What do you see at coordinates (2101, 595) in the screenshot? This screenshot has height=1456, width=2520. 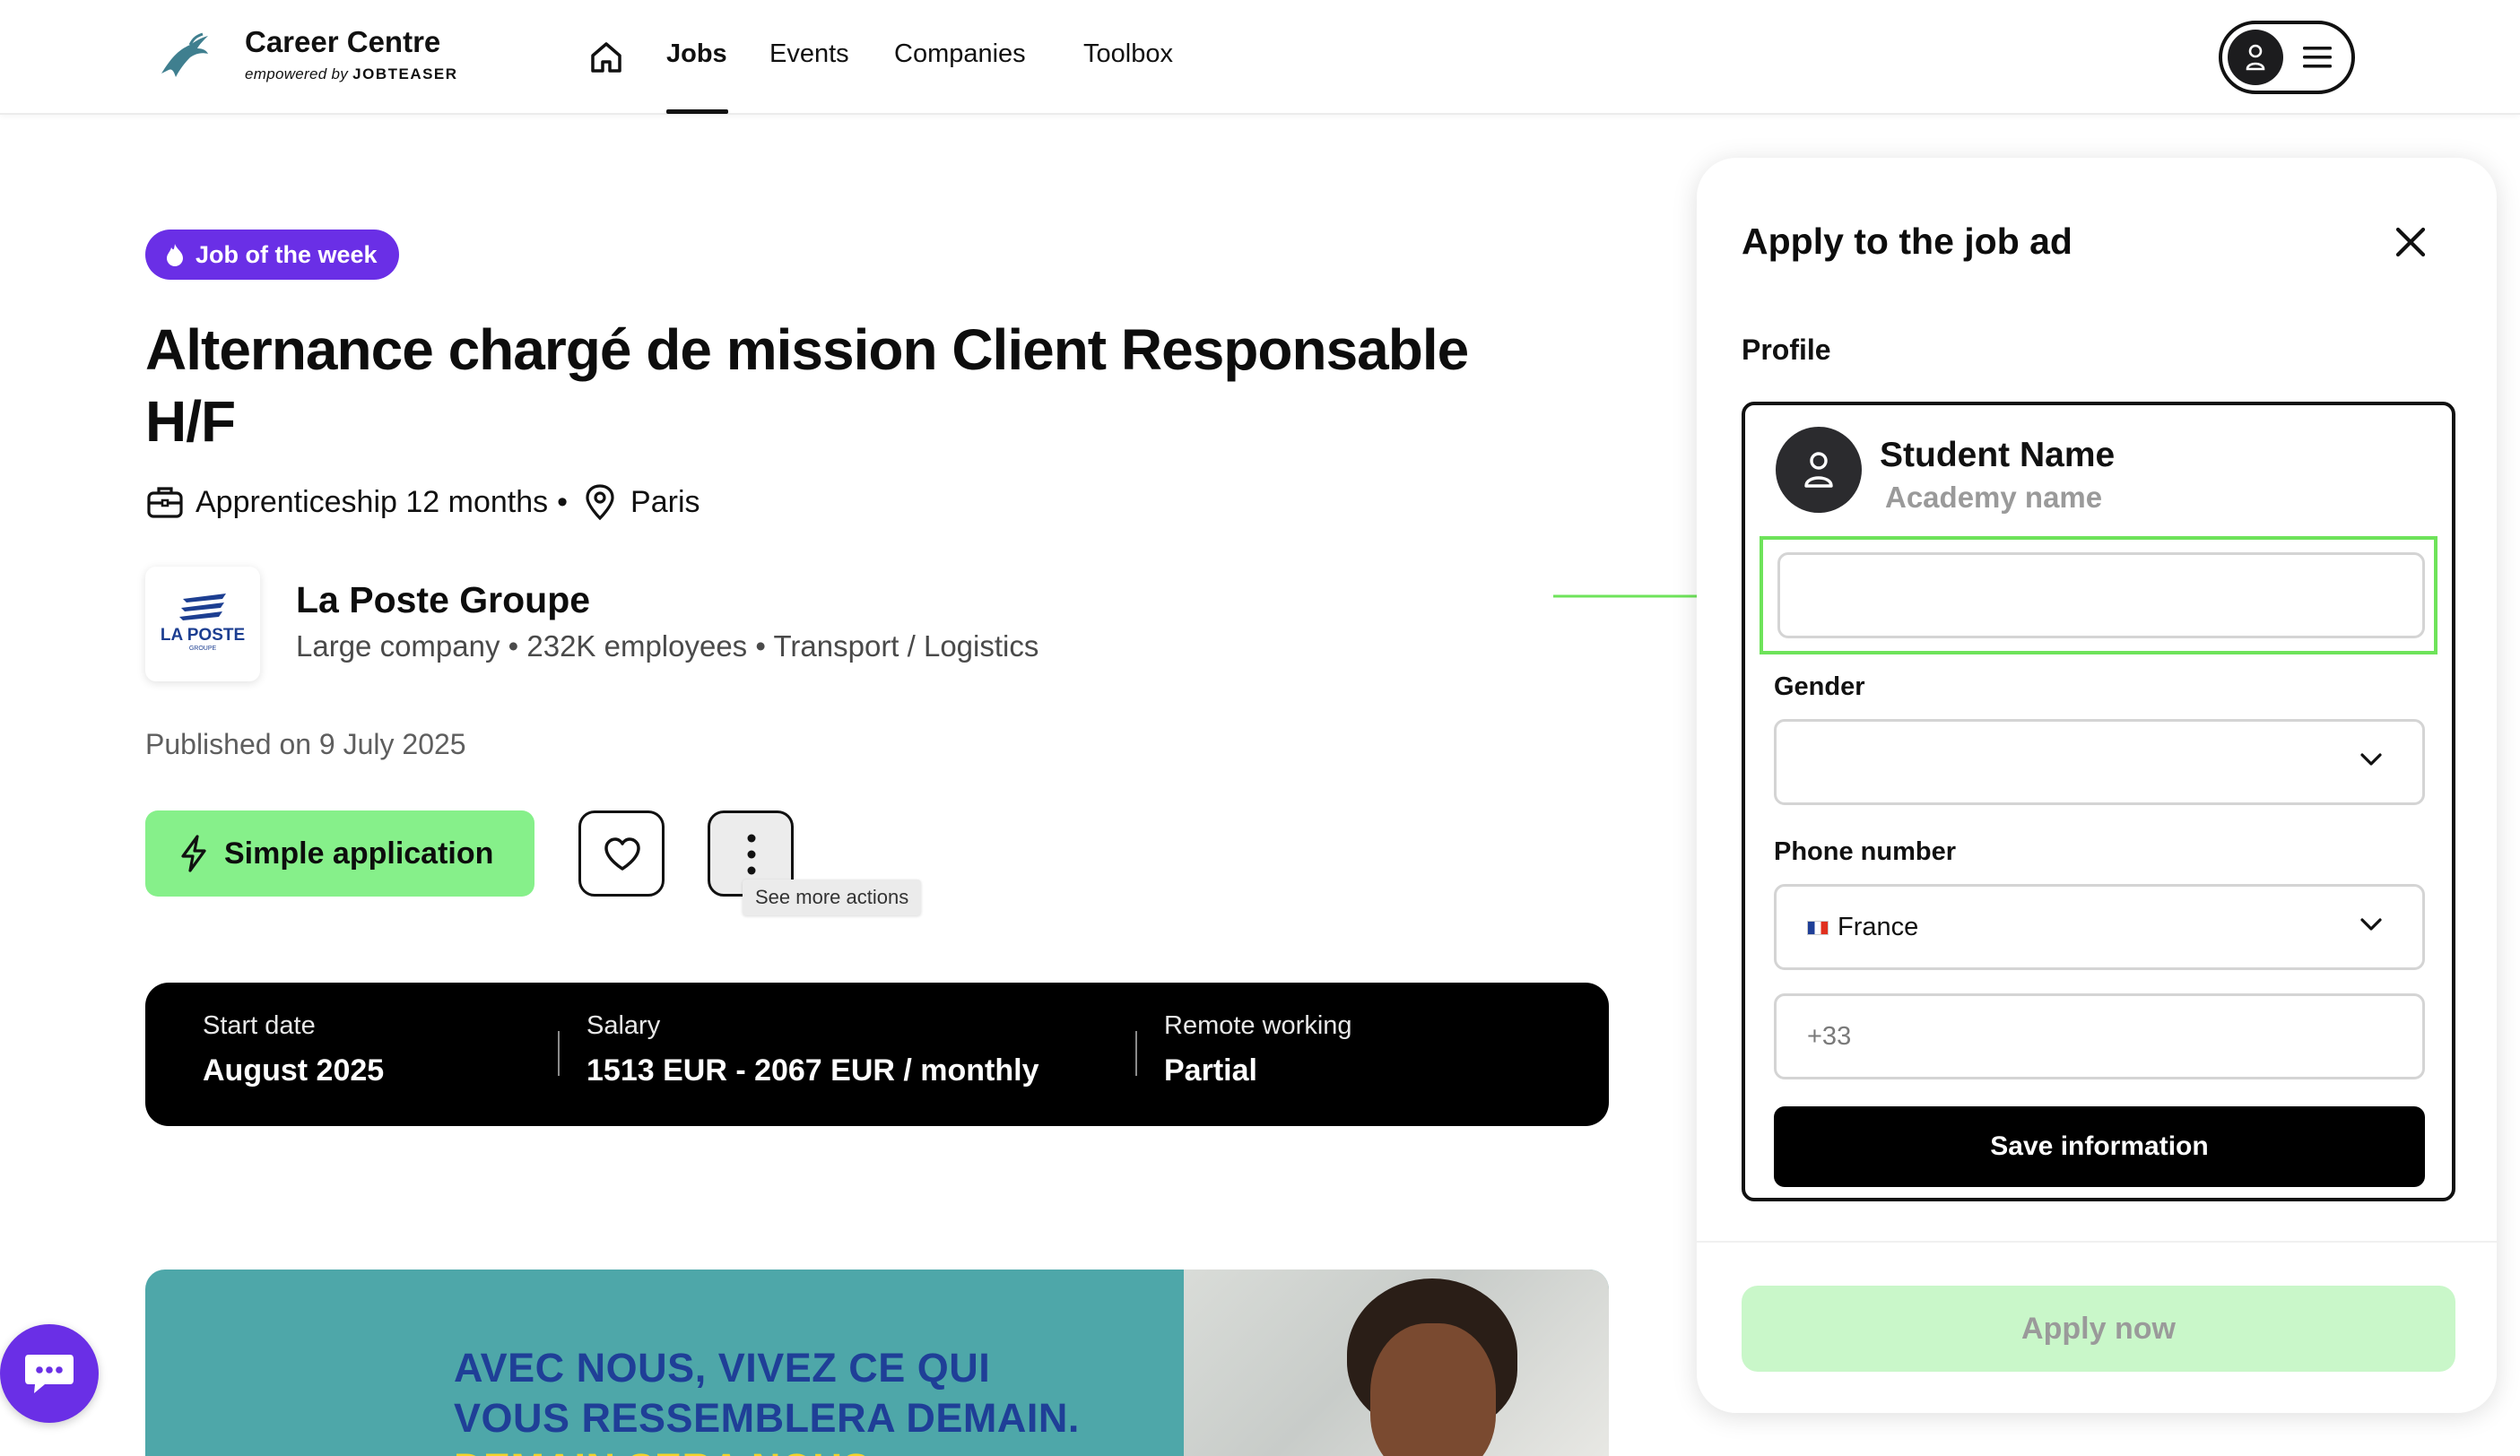 I see `profile-text-field` at bounding box center [2101, 595].